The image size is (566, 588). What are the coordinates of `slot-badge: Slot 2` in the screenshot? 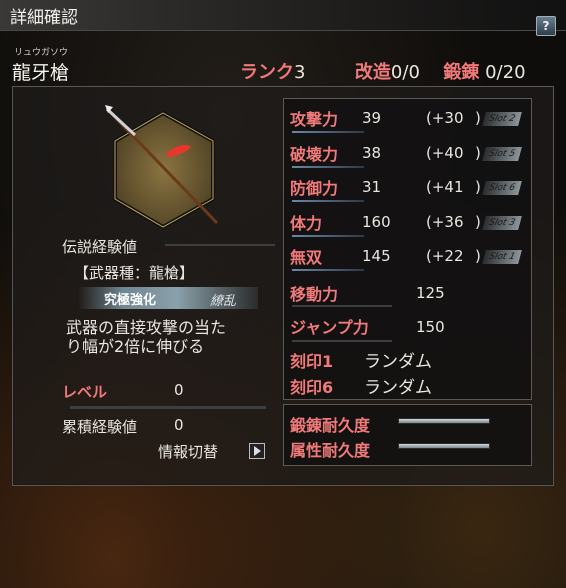 It's located at (502, 119).